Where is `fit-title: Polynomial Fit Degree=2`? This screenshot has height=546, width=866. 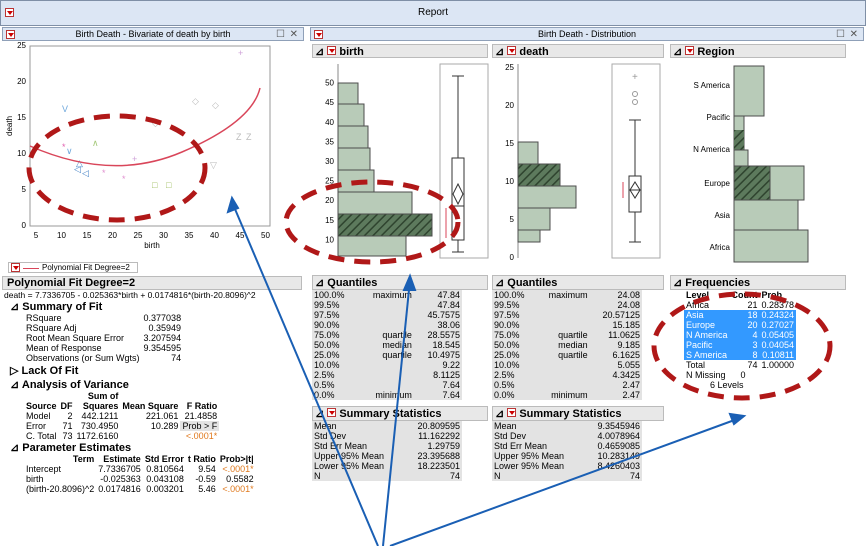 fit-title: Polynomial Fit Degree=2 is located at coordinates (152, 283).